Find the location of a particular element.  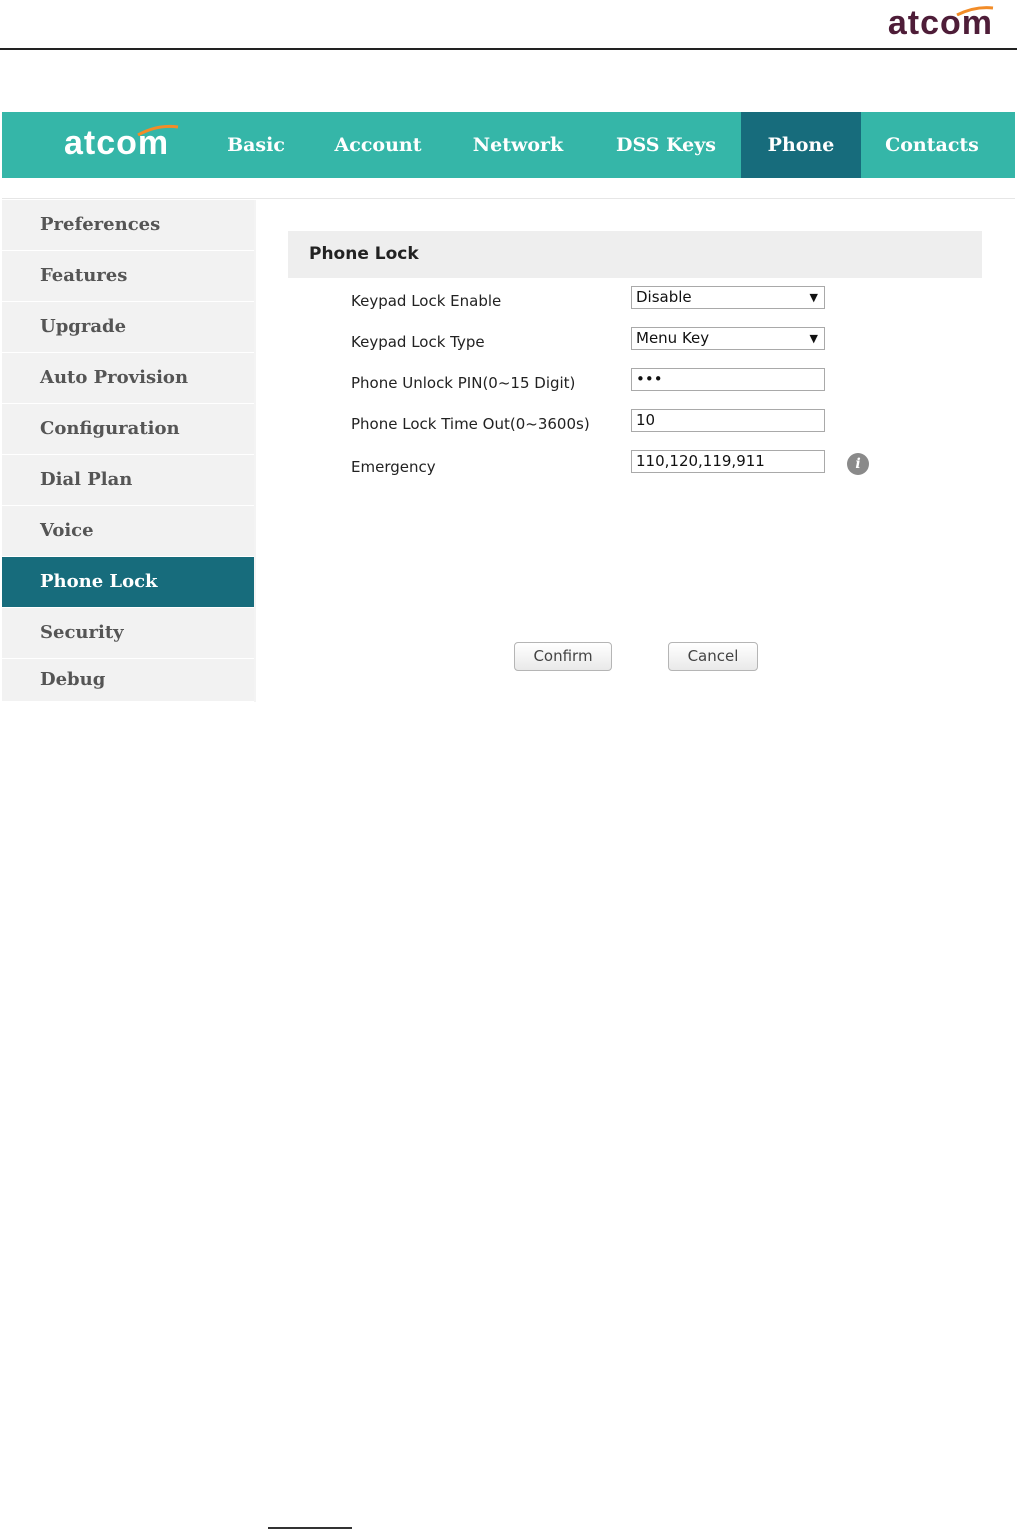

tab-account: Account is located at coordinates (378, 145).